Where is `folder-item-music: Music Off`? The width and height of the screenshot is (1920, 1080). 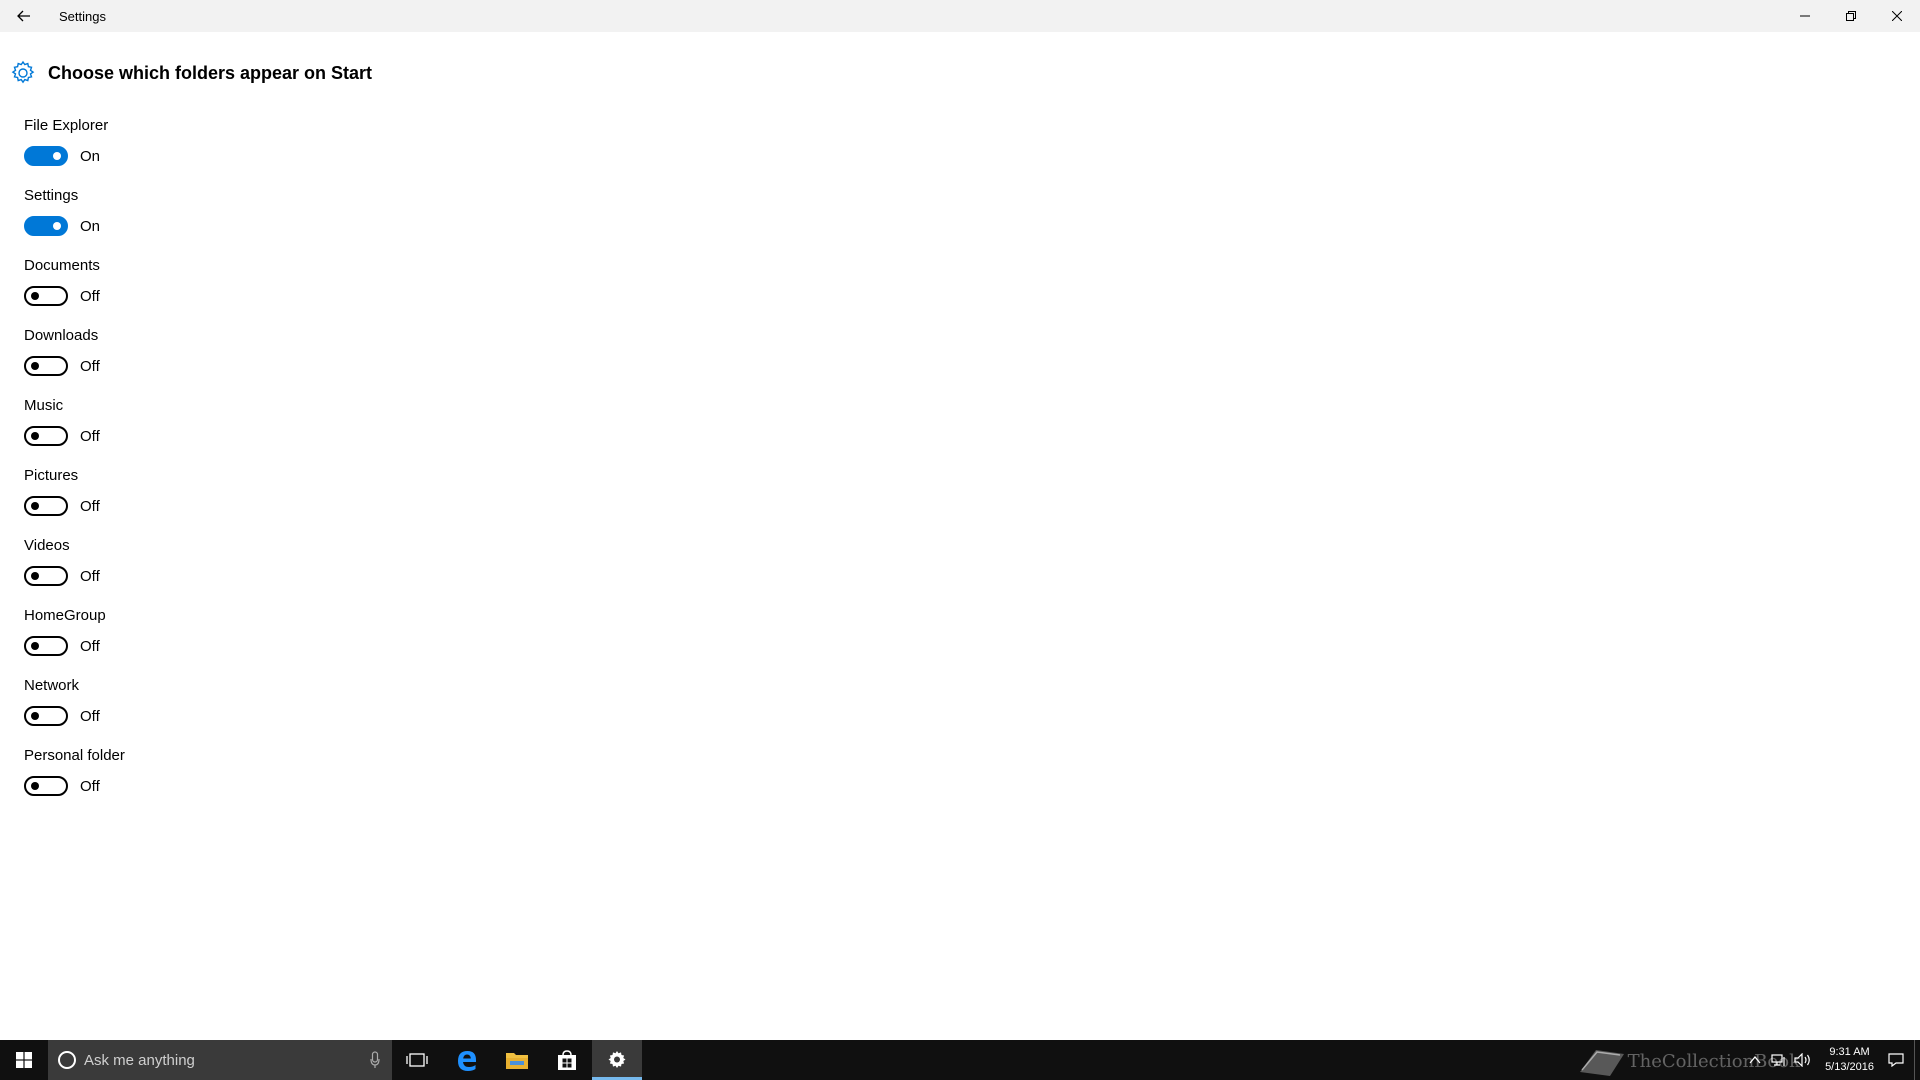
folder-item-music: Music Off is located at coordinates (74, 431).